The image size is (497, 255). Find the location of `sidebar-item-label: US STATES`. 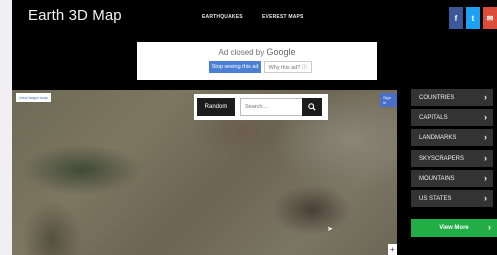

sidebar-item-label: US STATES is located at coordinates (435, 198).